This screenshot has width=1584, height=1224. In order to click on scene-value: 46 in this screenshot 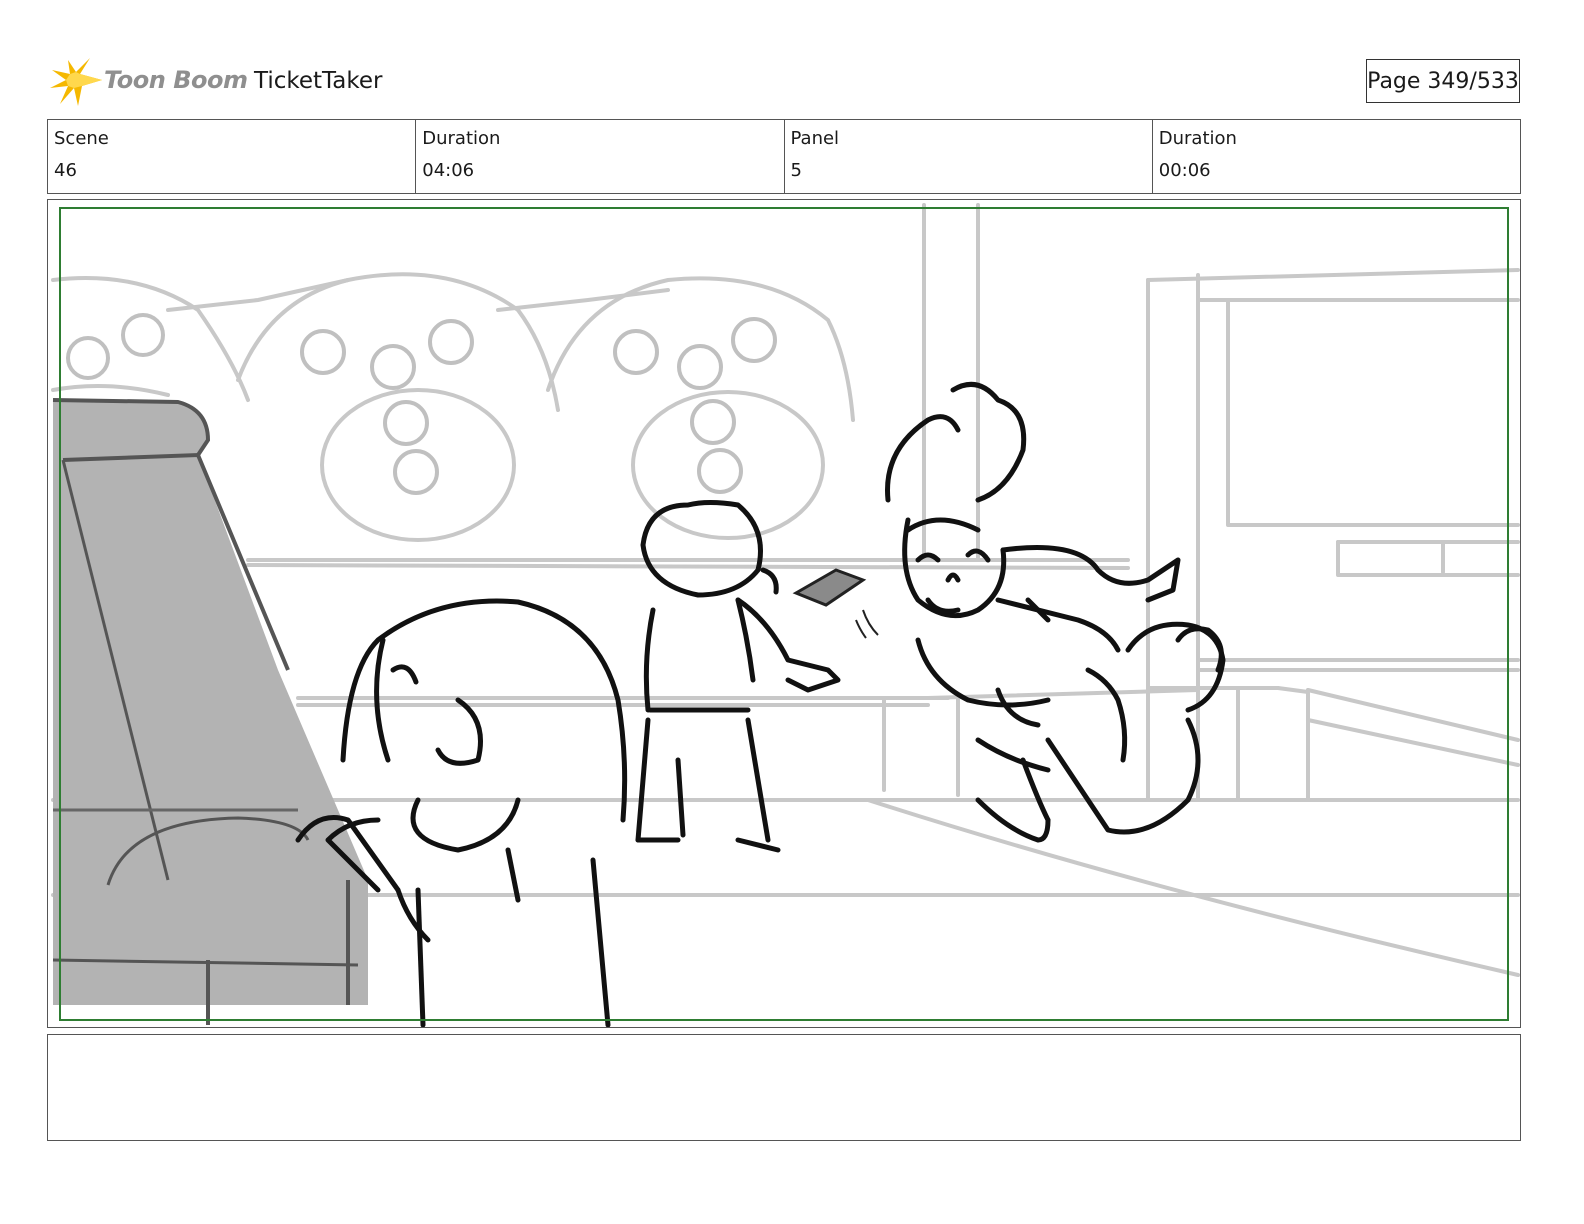, I will do `click(65, 170)`.